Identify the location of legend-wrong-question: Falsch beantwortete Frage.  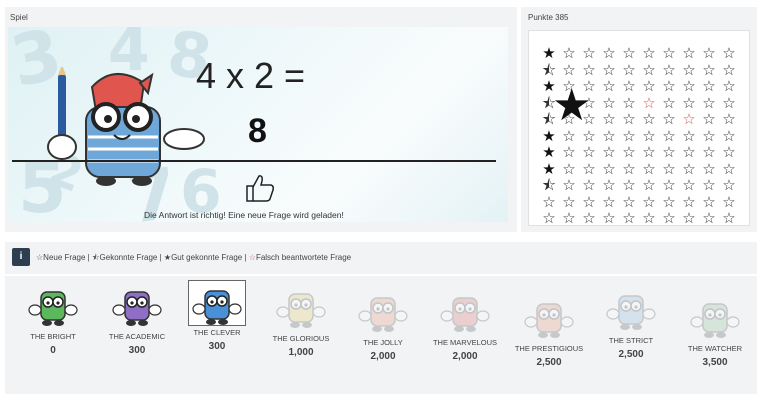
(303, 257).